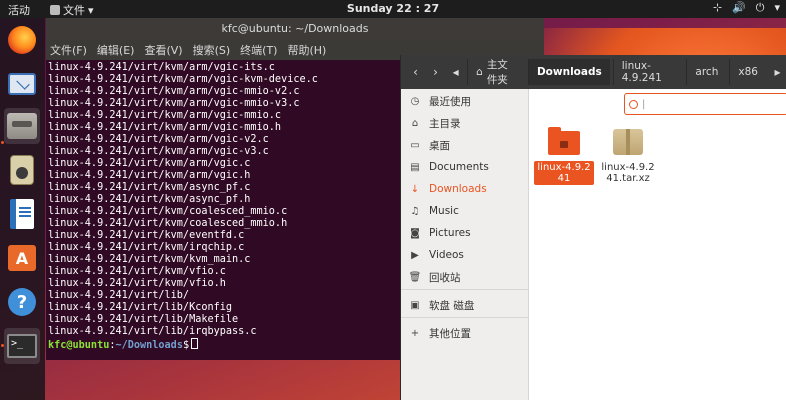 The height and width of the screenshot is (400, 786). Describe the element at coordinates (415, 333) in the screenshot. I see `plus-icon: +` at that location.